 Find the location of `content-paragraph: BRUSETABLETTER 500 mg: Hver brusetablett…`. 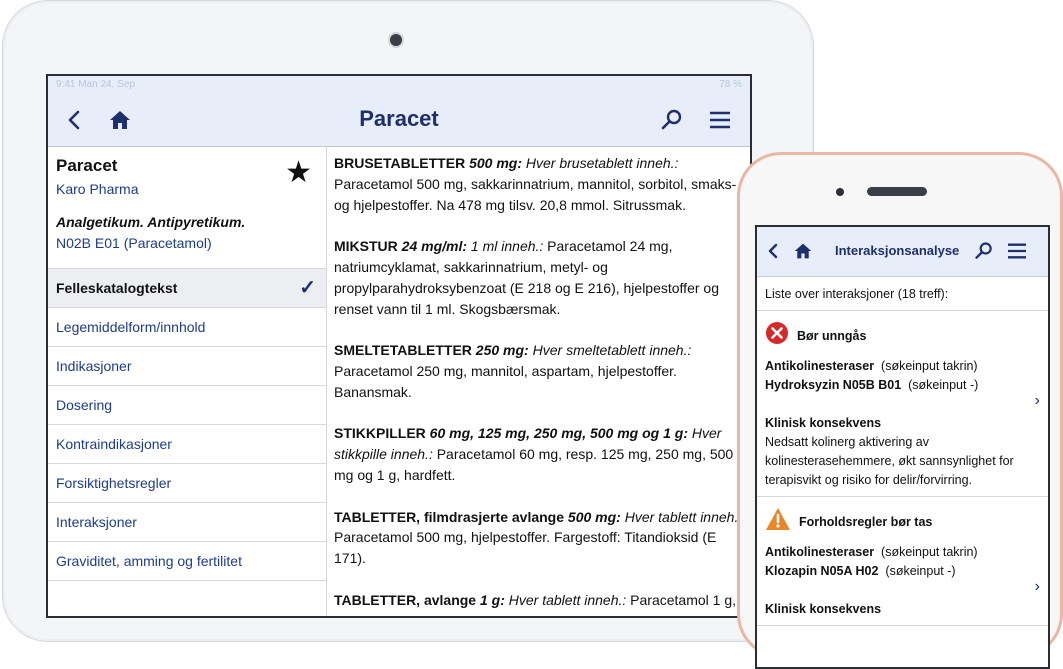

content-paragraph: BRUSETABLETTER 500 mg: Hver brusetablett… is located at coordinates (539, 184).